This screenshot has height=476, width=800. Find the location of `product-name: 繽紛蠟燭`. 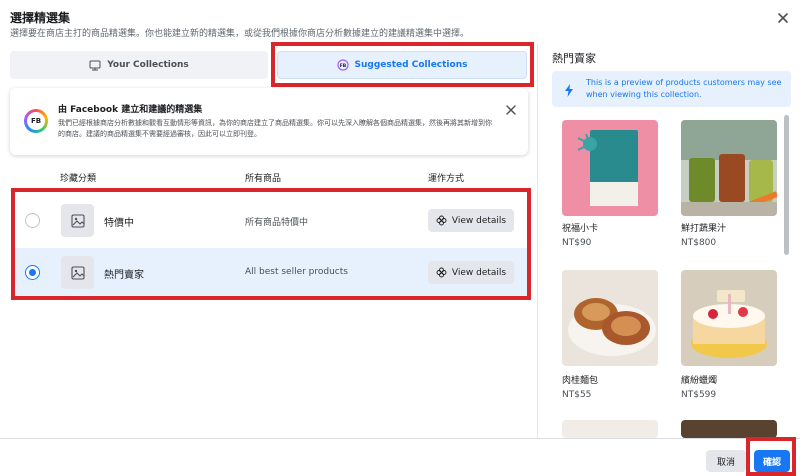

product-name: 繽紛蠟燭 is located at coordinates (699, 381).